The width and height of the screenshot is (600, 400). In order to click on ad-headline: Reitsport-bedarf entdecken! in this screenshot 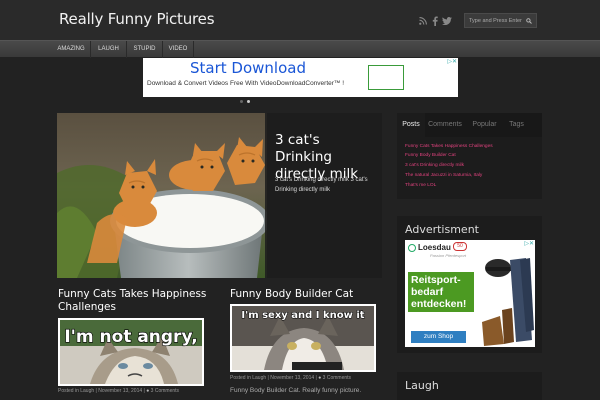, I will do `click(441, 292)`.